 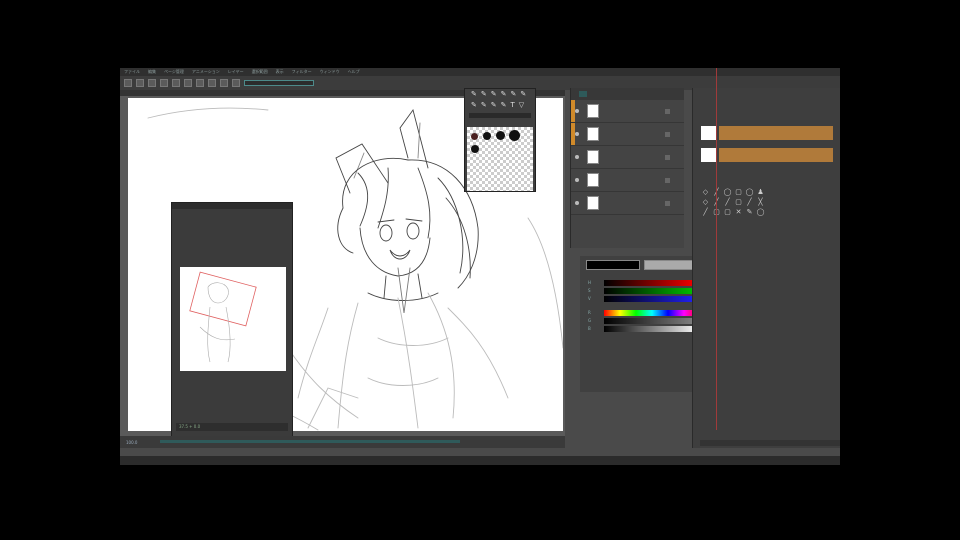 What do you see at coordinates (480, 460) in the screenshot?
I see `status-bar` at bounding box center [480, 460].